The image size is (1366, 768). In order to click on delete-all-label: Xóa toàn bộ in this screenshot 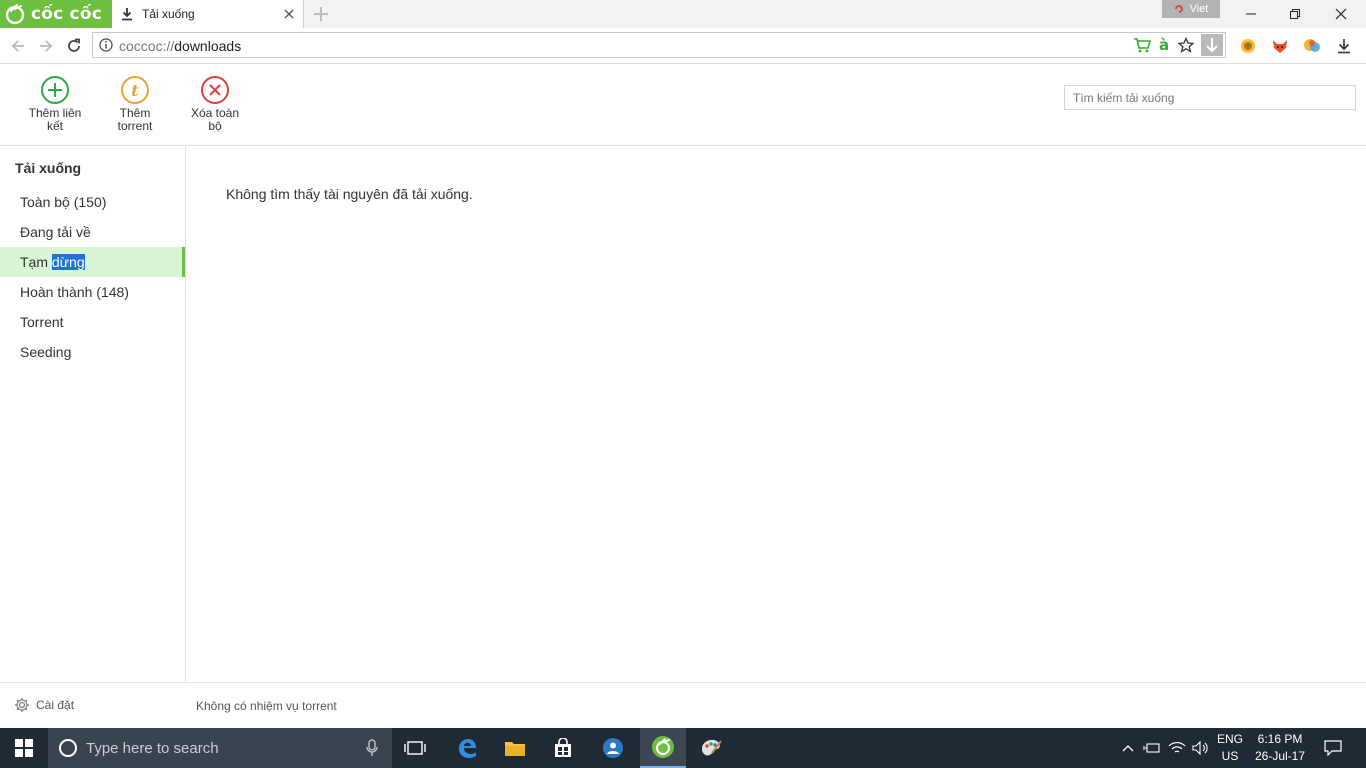, I will do `click(215, 119)`.